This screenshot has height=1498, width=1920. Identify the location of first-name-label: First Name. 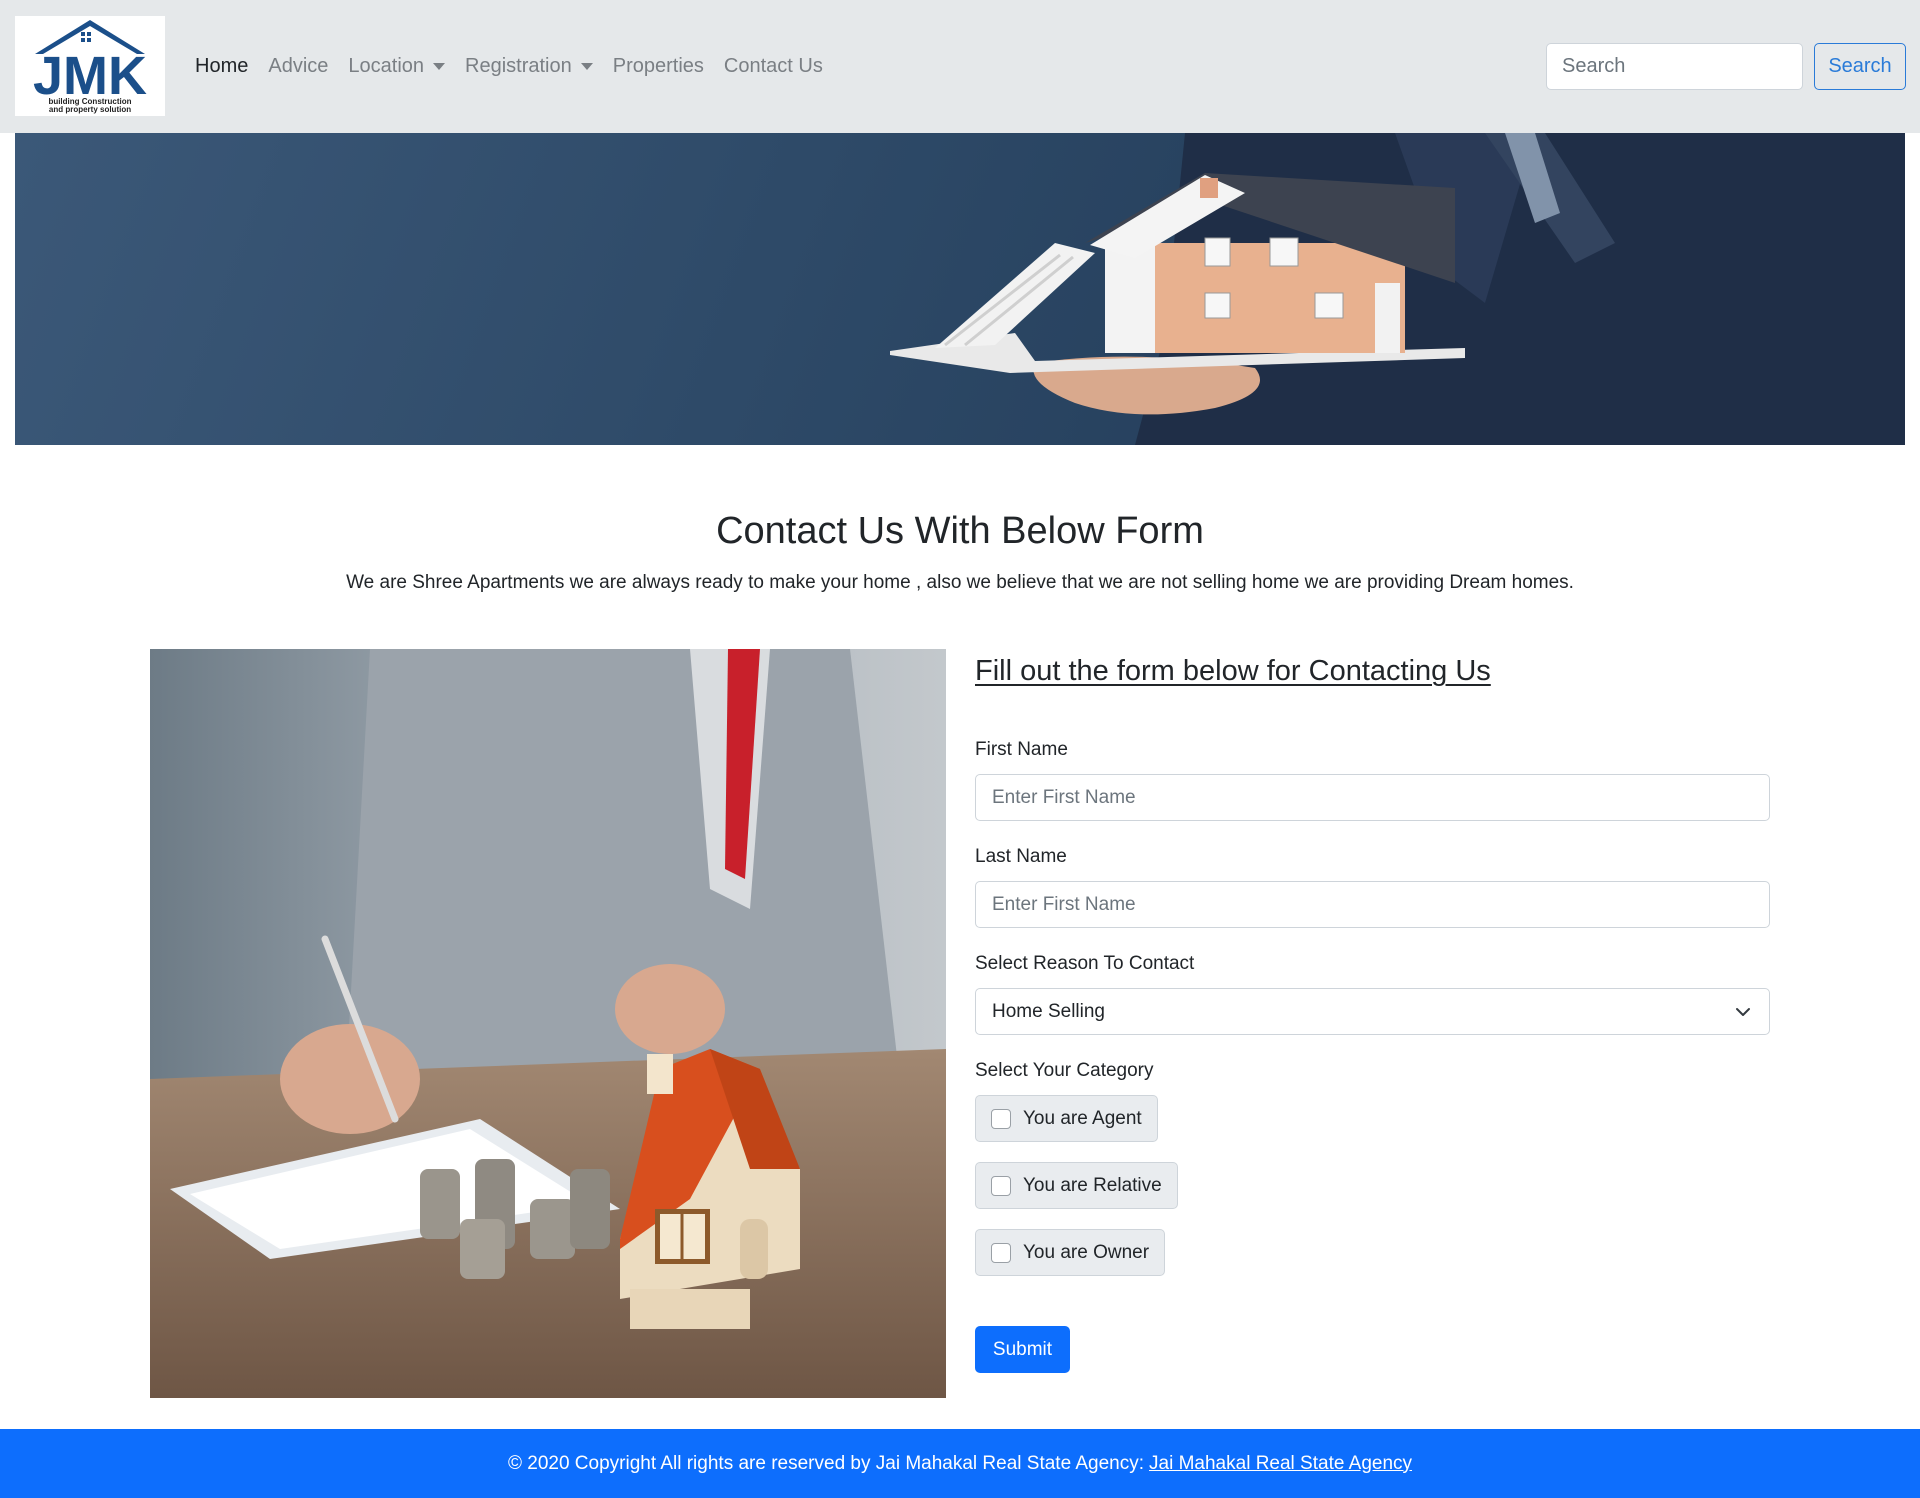
(1021, 749).